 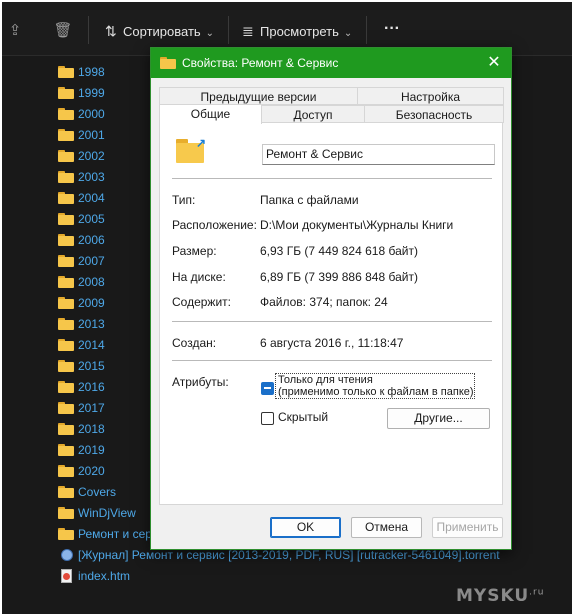 What do you see at coordinates (467, 527) in the screenshot?
I see `apply-button: Применить` at bounding box center [467, 527].